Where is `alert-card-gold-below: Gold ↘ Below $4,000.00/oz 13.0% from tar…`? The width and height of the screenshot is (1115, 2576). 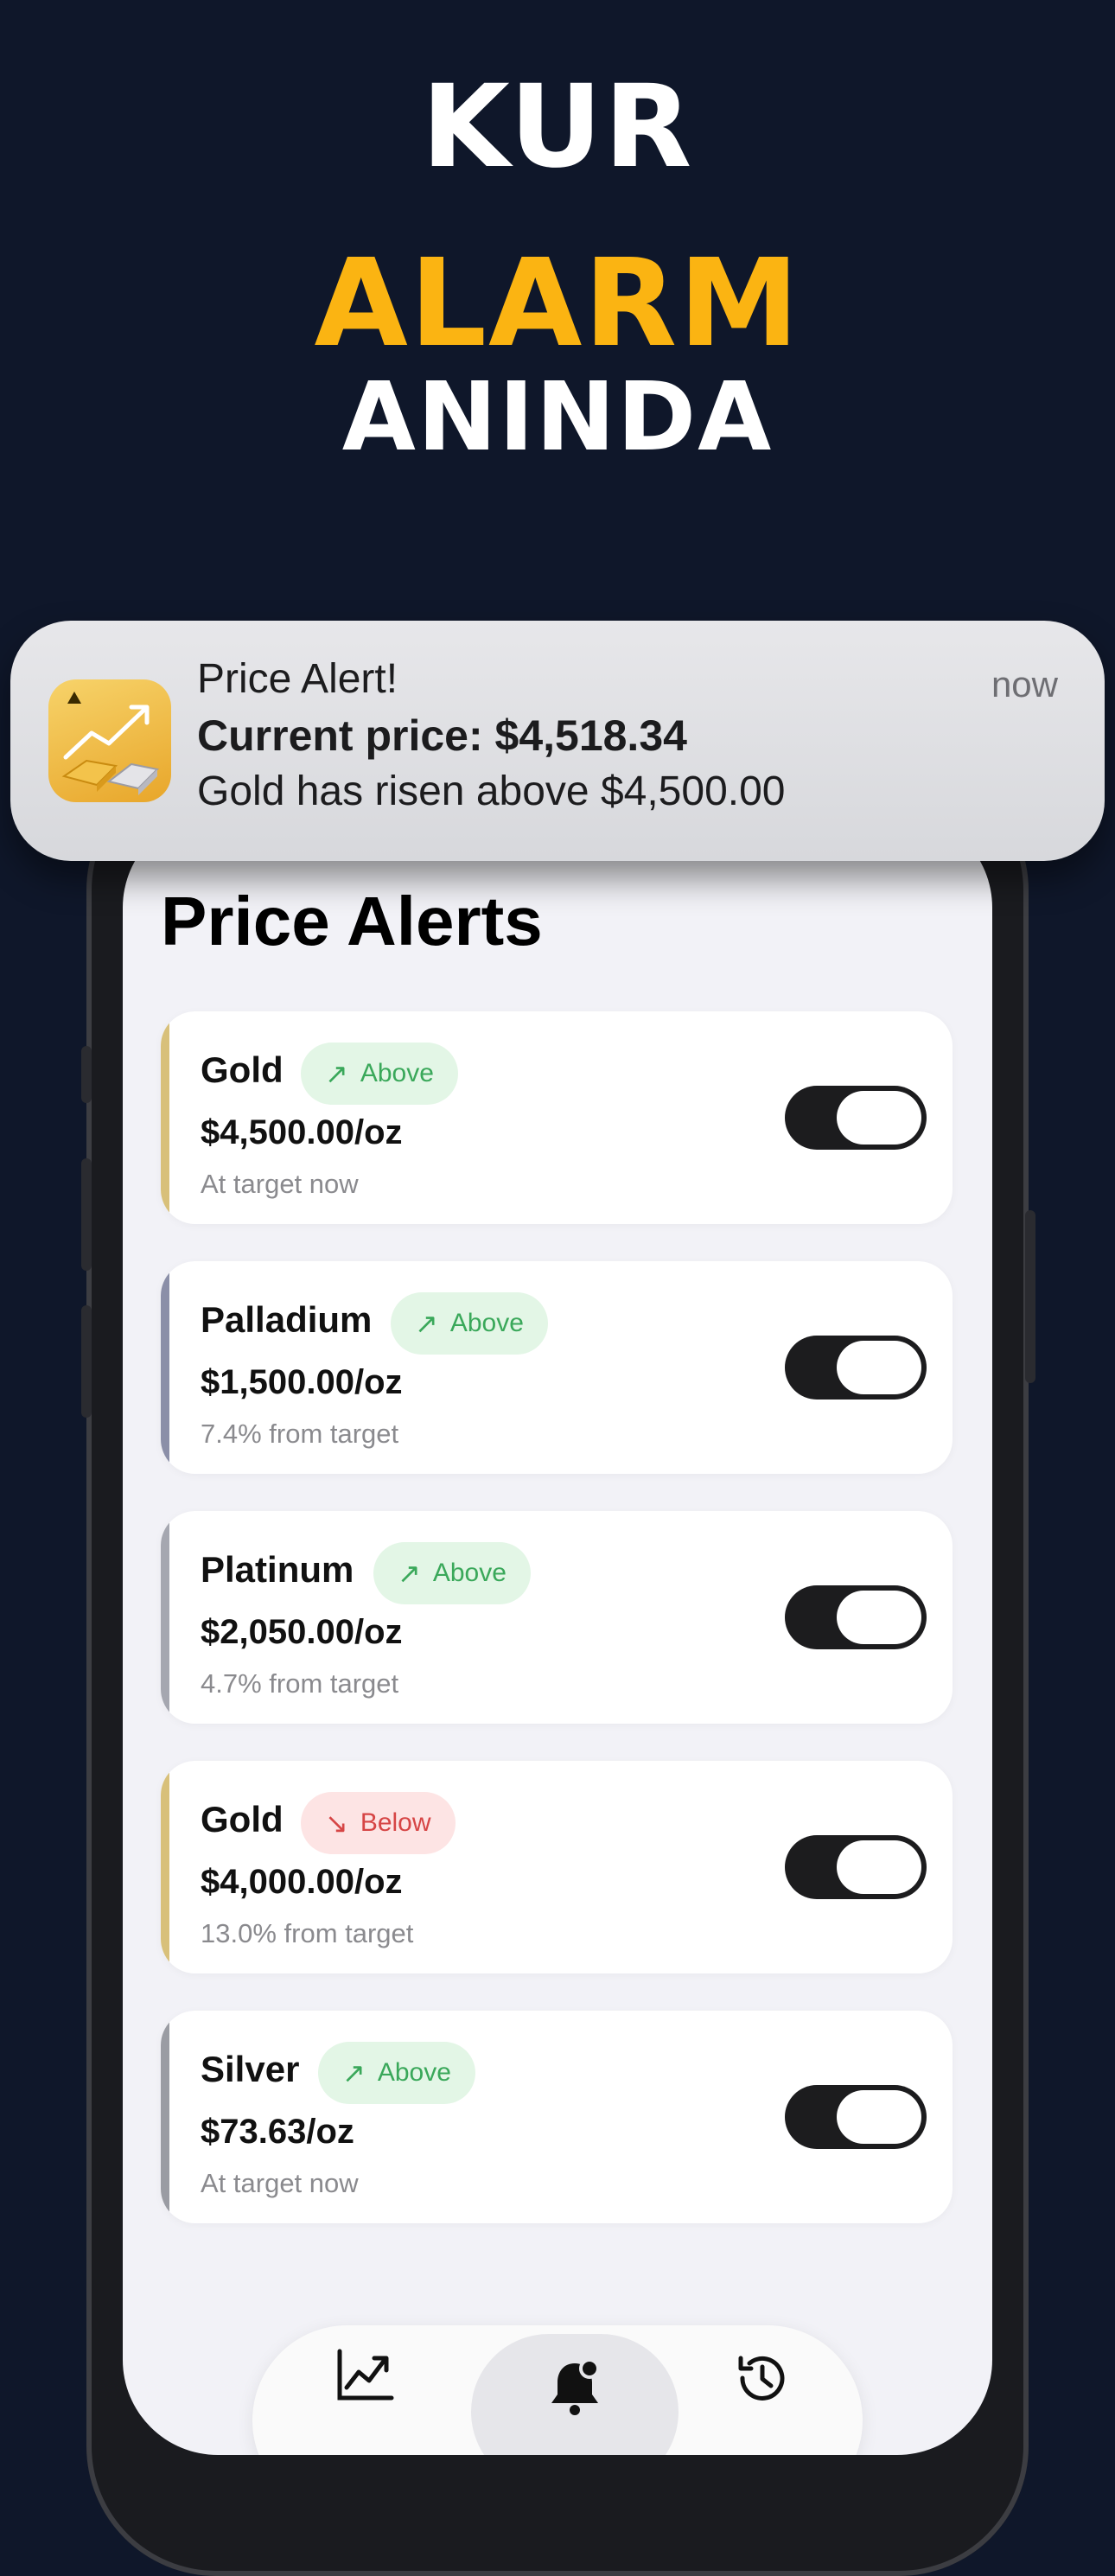 alert-card-gold-below: Gold ↘ Below $4,000.00/oz 13.0% from tar… is located at coordinates (557, 1867).